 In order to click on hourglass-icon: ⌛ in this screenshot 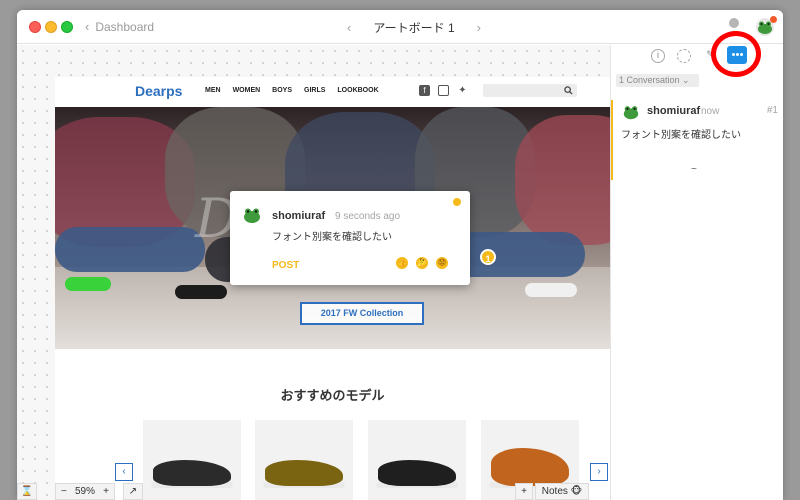, I will do `click(27, 491)`.